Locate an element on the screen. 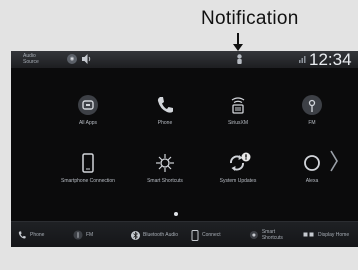 This screenshot has height=270, width=358. bottom-item-fm: FM is located at coordinates (83, 234).